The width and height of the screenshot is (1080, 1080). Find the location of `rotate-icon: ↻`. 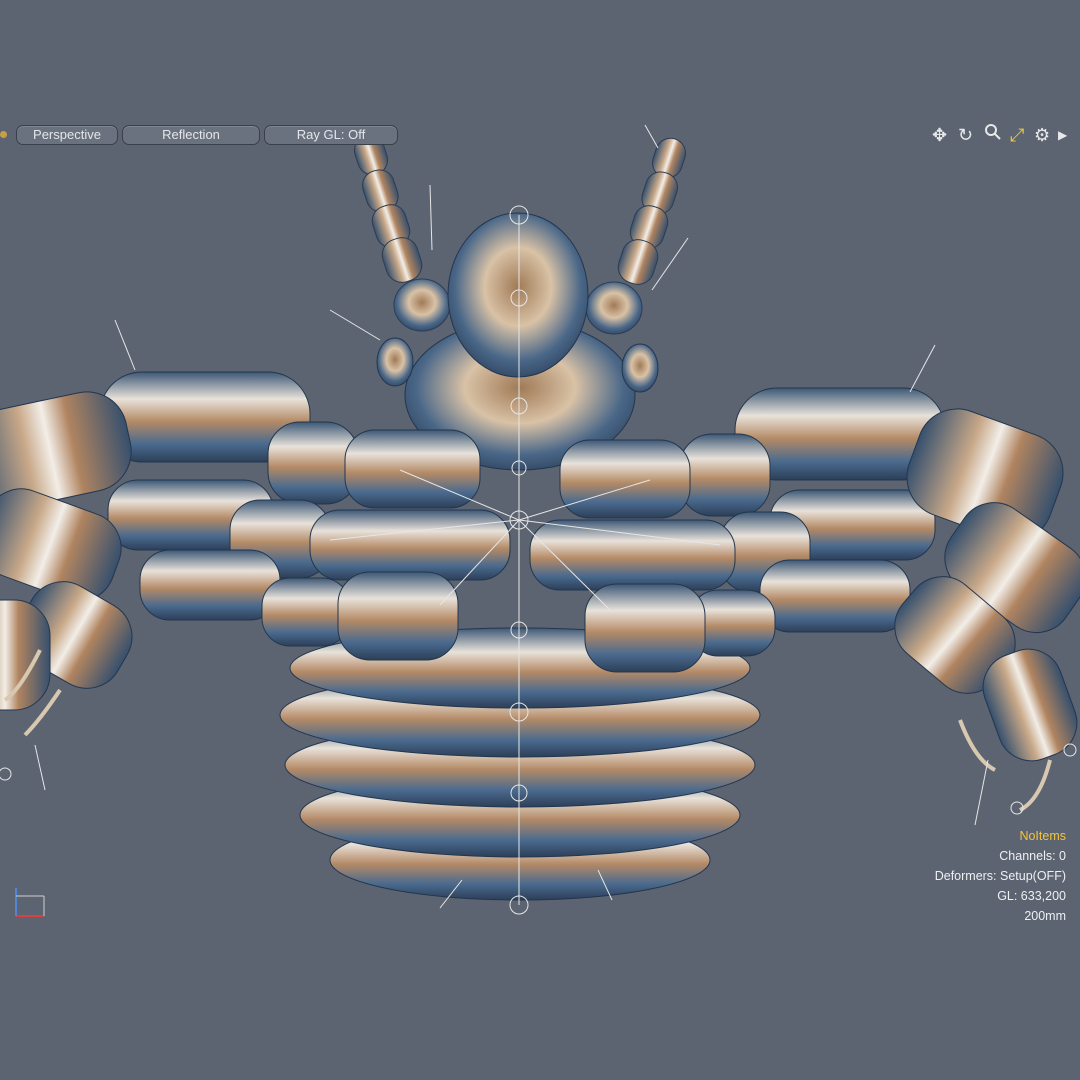

rotate-icon: ↻ is located at coordinates (965, 135).